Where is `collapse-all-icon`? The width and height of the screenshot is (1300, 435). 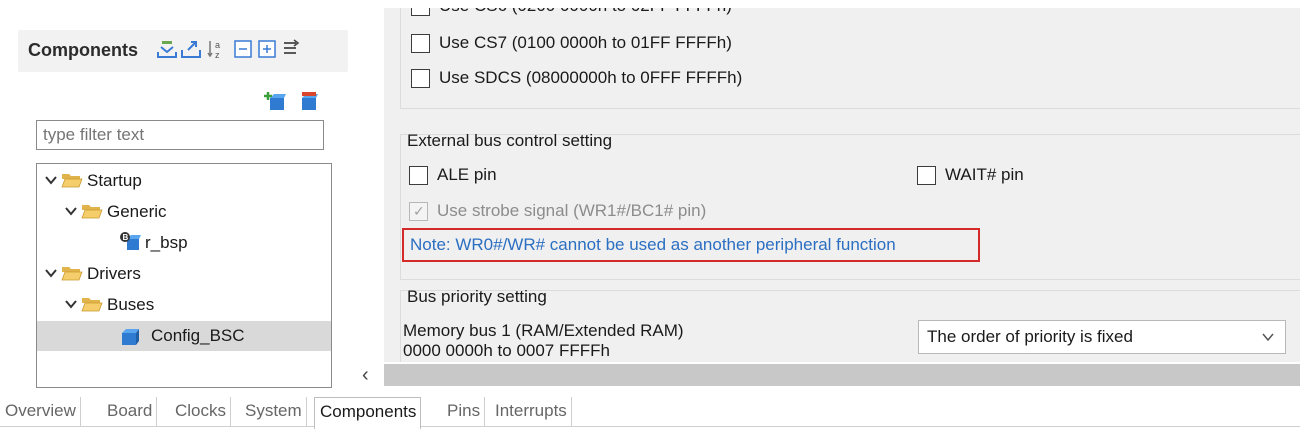 collapse-all-icon is located at coordinates (243, 49).